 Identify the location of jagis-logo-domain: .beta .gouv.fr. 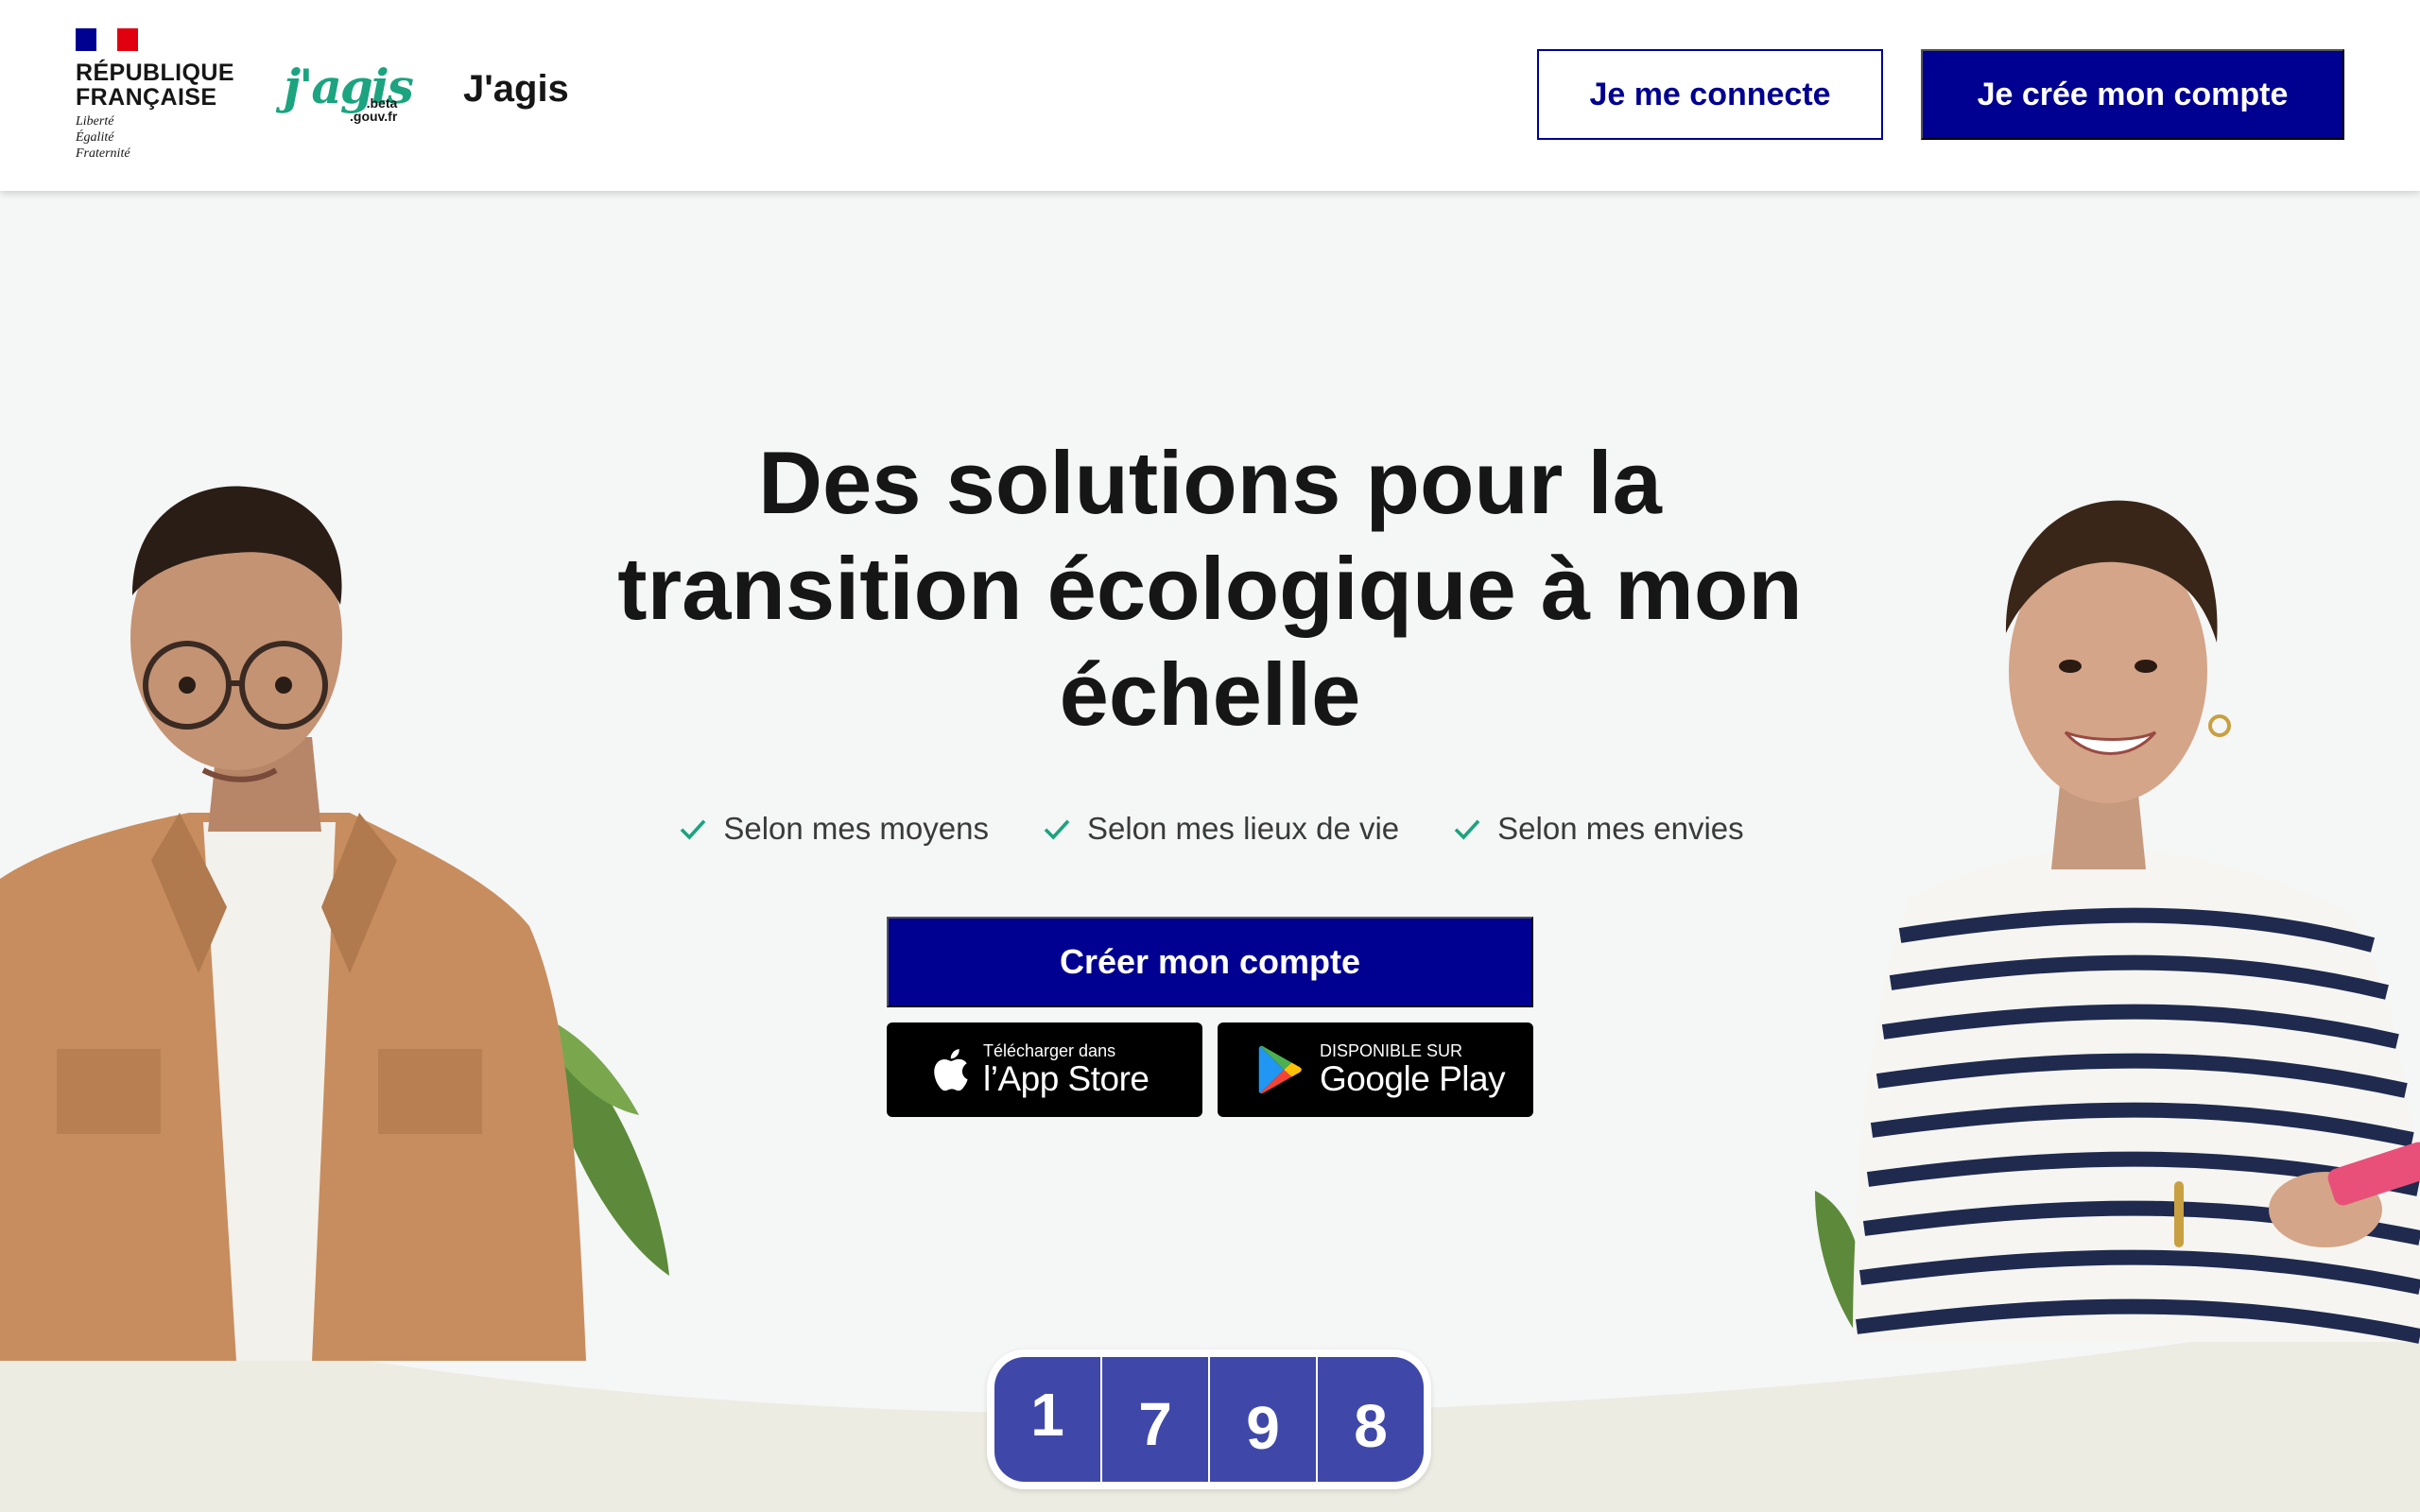
(374, 109).